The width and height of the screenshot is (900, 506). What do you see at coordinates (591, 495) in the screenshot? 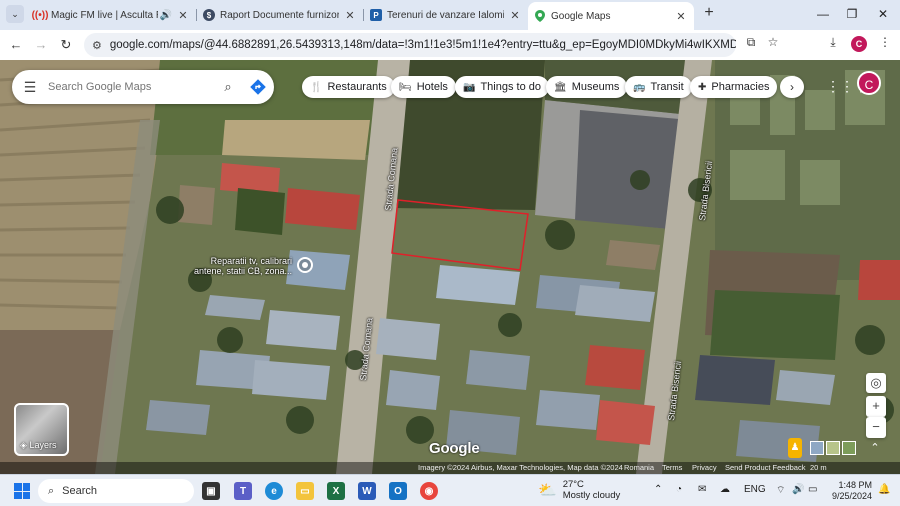
I see `weather-desc: Mostly cloudy` at bounding box center [591, 495].